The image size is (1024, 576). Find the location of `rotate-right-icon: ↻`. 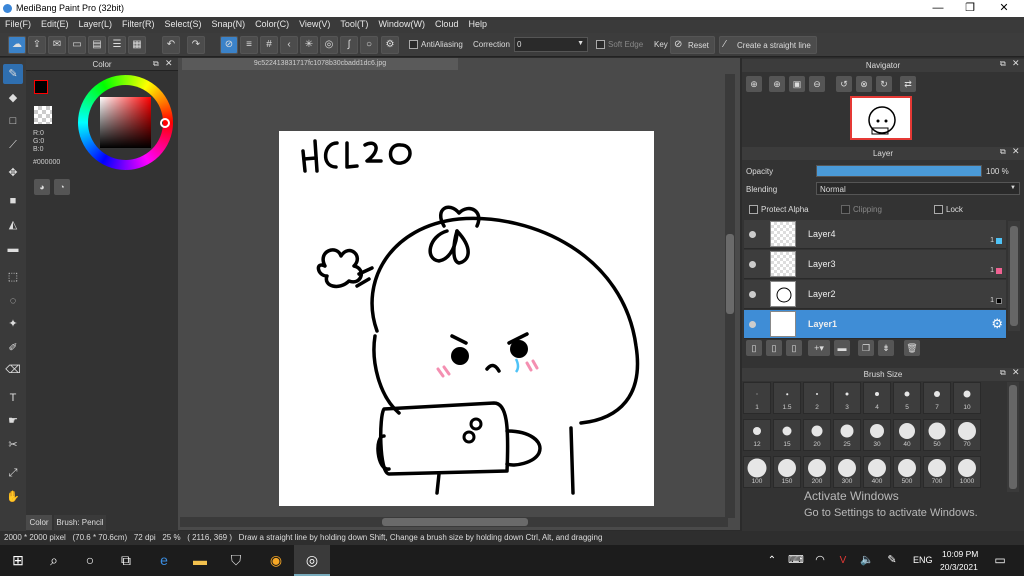

rotate-right-icon: ↻ is located at coordinates (884, 84).